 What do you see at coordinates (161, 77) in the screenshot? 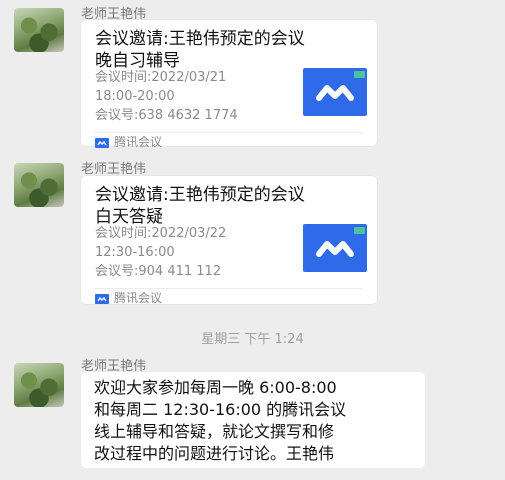
I see `meeting-time: 会议时间:2022/03/21` at bounding box center [161, 77].